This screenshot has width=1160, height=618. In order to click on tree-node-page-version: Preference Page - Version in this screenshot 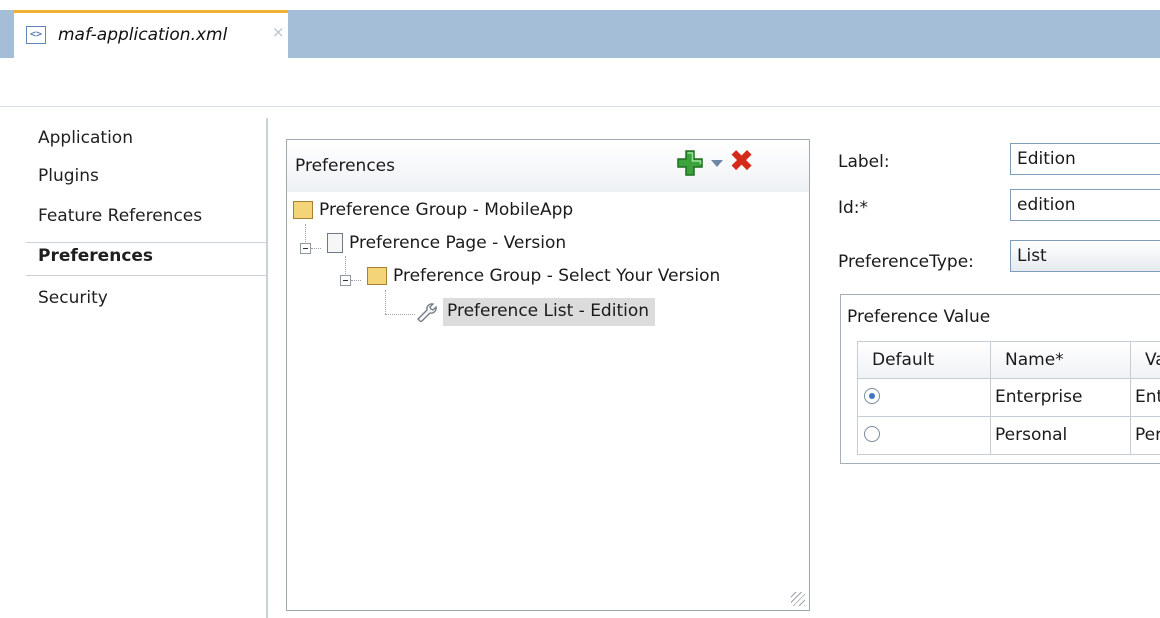, I will do `click(446, 249)`.